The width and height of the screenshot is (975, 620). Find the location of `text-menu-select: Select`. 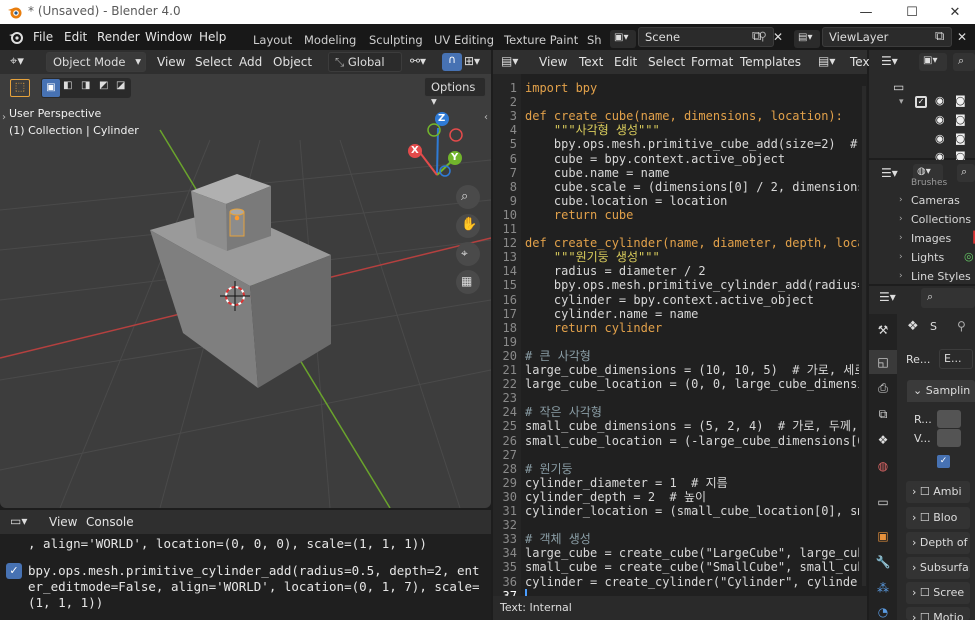

text-menu-select: Select is located at coordinates (666, 62).